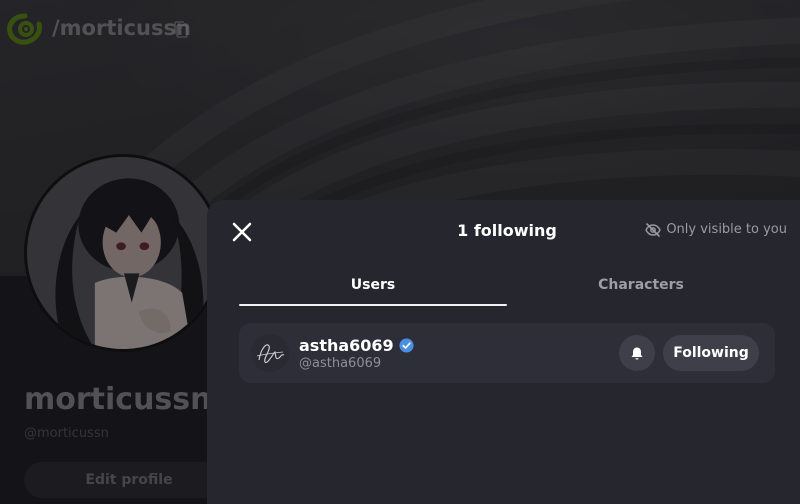 The width and height of the screenshot is (800, 504). Describe the element at coordinates (507, 353) in the screenshot. I see `list-item: astha6069 @astha6069 Following` at that location.